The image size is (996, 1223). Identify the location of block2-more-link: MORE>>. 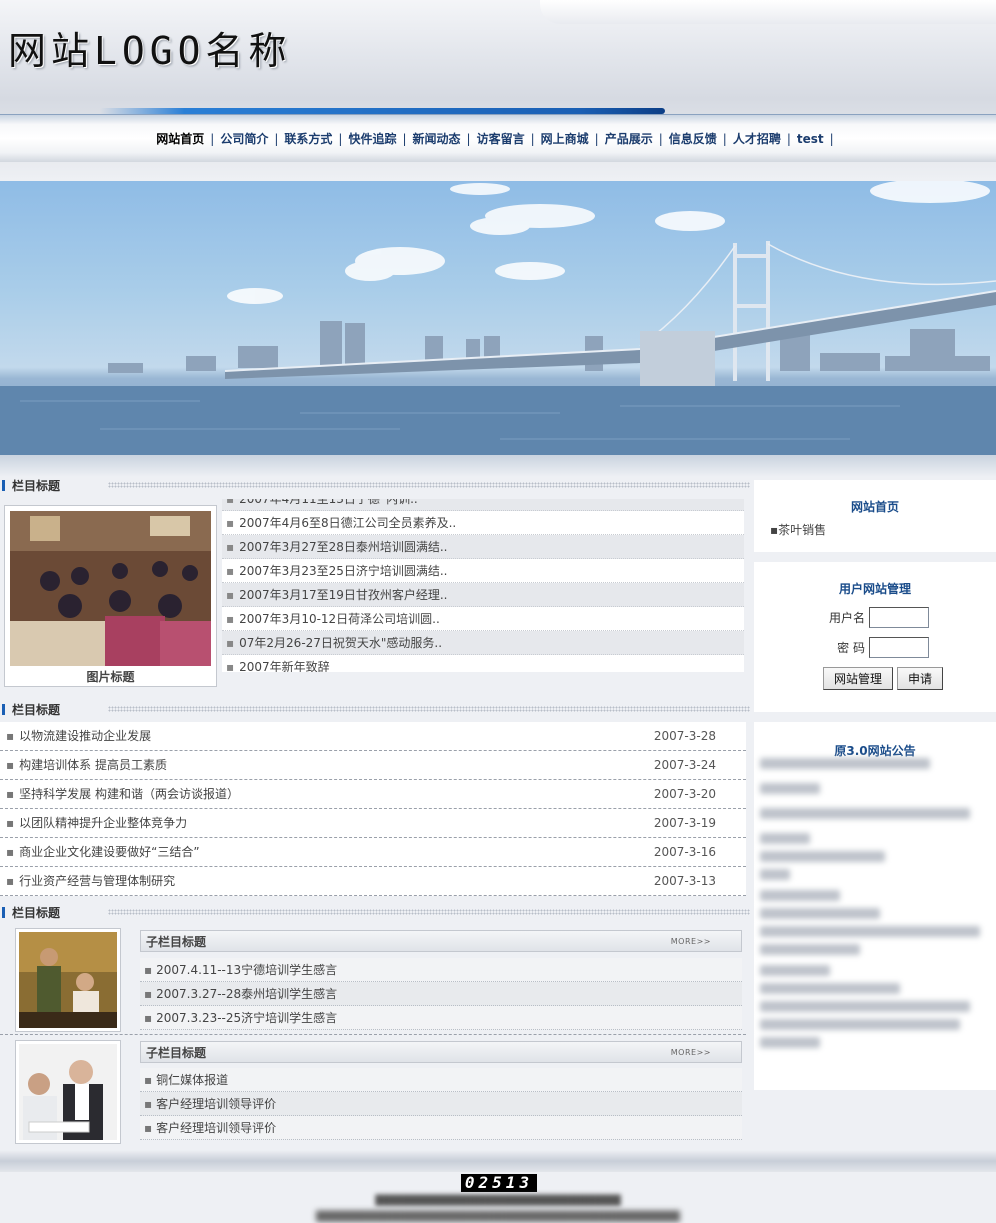
(691, 1052).